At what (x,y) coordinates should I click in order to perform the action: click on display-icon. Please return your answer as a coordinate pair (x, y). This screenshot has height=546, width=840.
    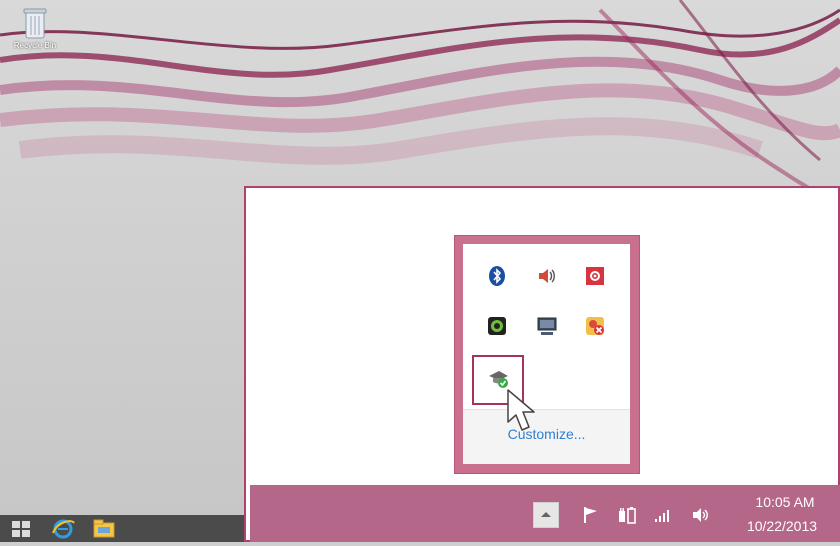
    Looking at the image, I should click on (547, 326).